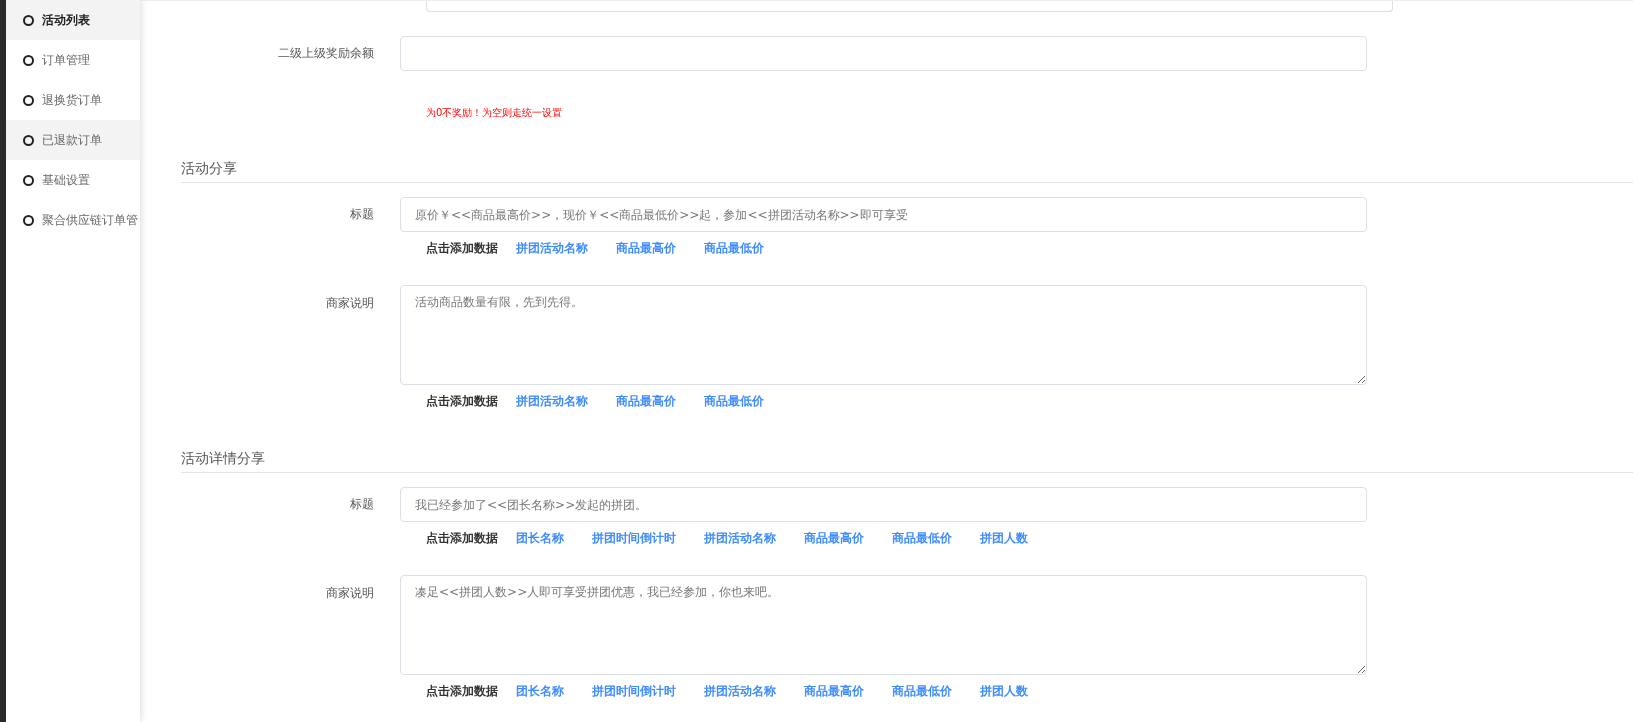  Describe the element at coordinates (495, 113) in the screenshot. I see `hint-text: 为0不奖励！为空则走统一设置` at that location.